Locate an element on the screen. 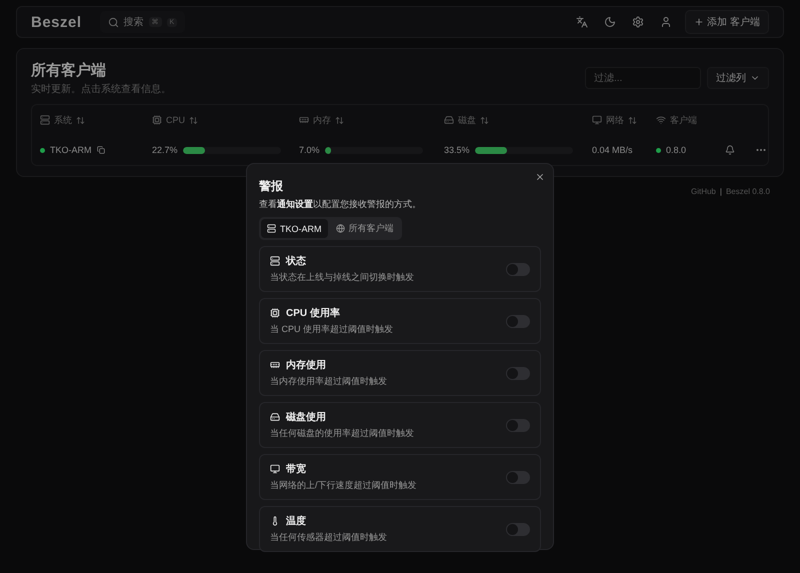 This screenshot has height=573, width=800. panel-title: 所有客户端 is located at coordinates (69, 70).